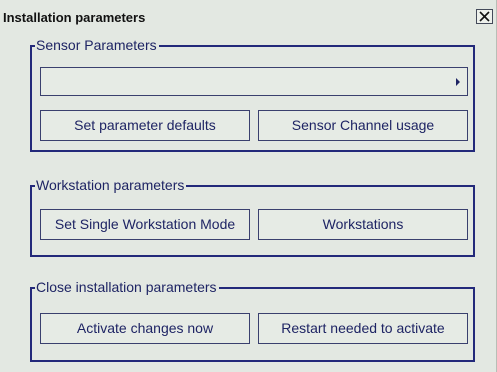  What do you see at coordinates (97, 45) in the screenshot?
I see `sensor-parameters-legend: Sensor Parameters` at bounding box center [97, 45].